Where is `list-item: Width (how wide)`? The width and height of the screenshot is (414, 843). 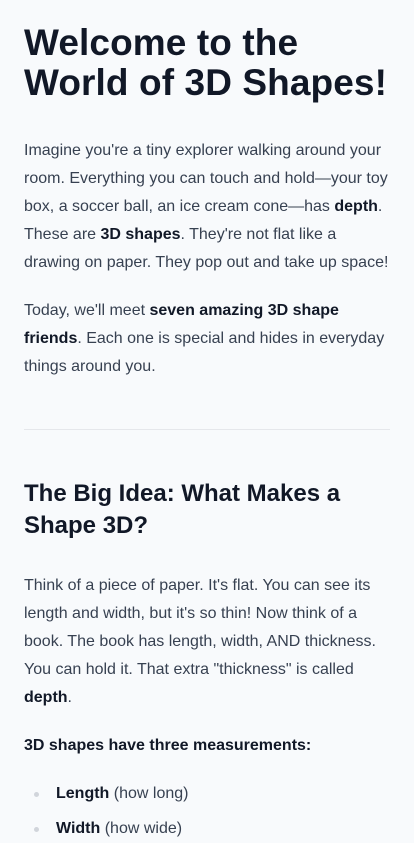 list-item: Width (how wide) is located at coordinates (207, 829).